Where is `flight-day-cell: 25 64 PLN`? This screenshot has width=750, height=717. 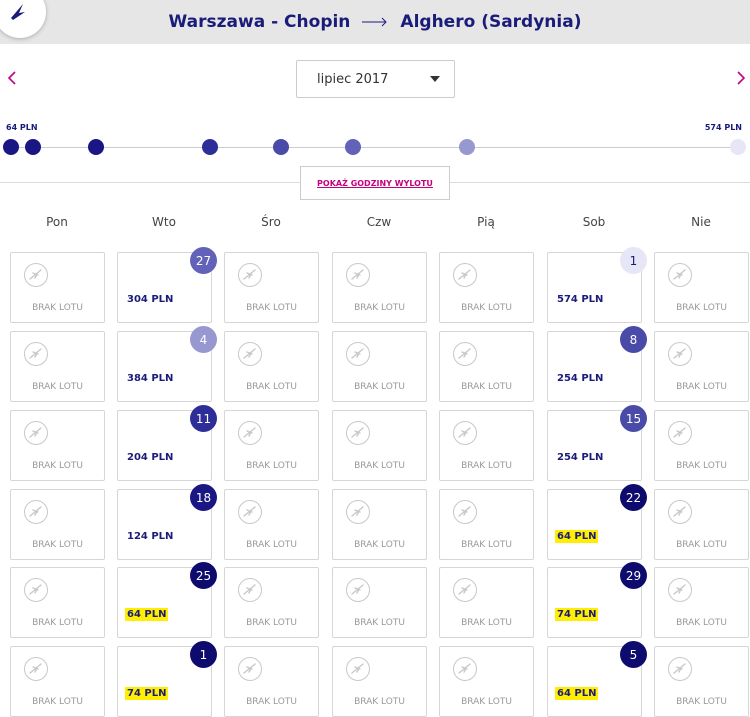 flight-day-cell: 25 64 PLN is located at coordinates (167, 600).